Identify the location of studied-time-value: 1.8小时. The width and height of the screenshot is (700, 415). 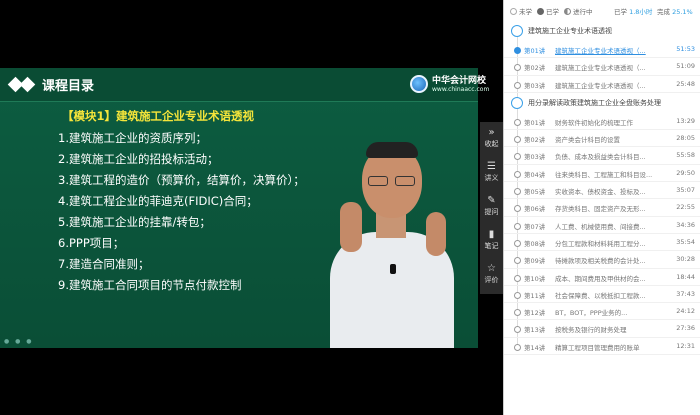
(641, 12).